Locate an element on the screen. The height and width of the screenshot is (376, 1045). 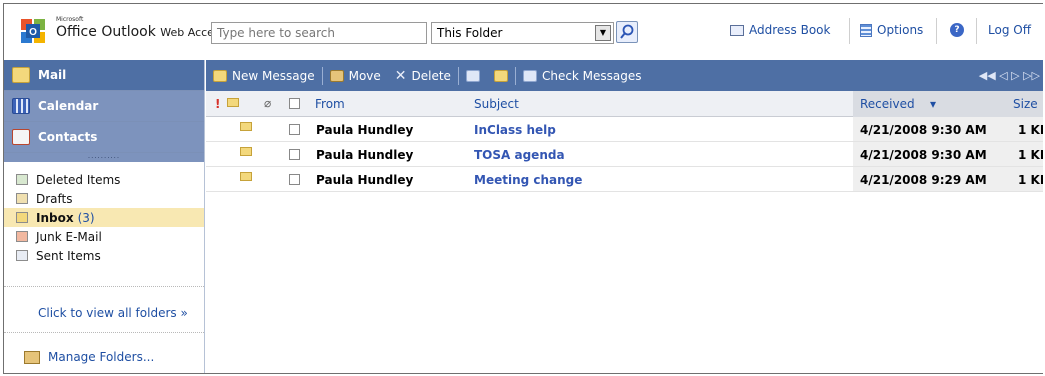
help-button: ? is located at coordinates (957, 30).